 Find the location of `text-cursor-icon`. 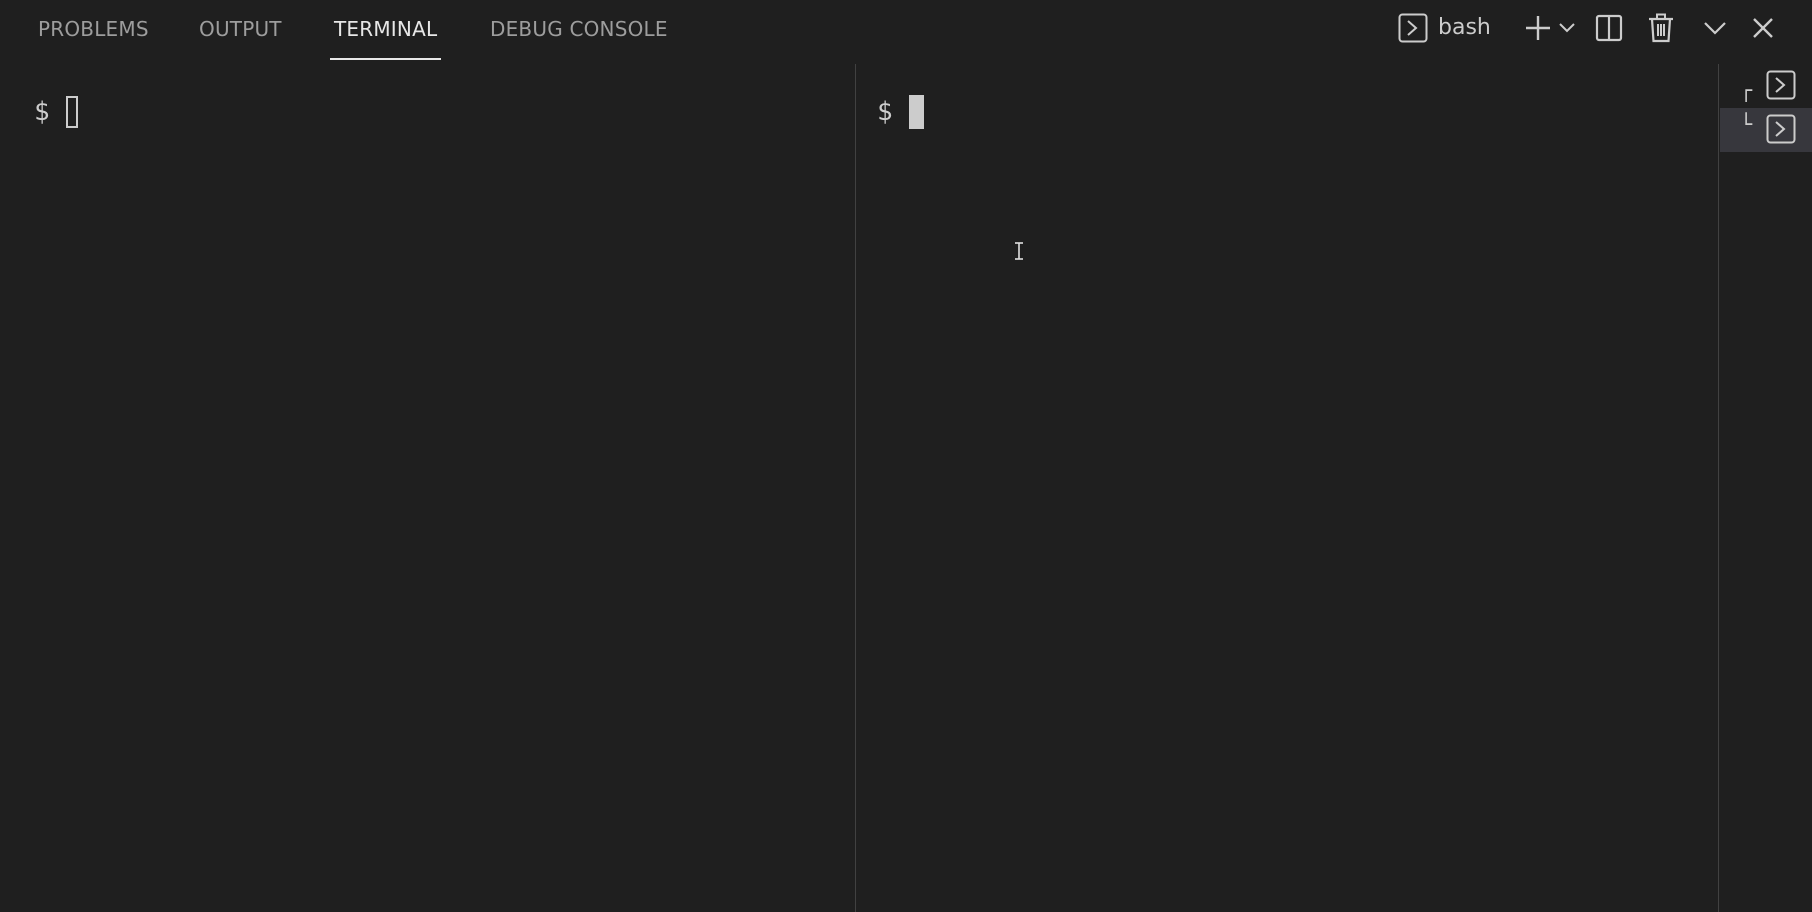

text-cursor-icon is located at coordinates (1019, 251).